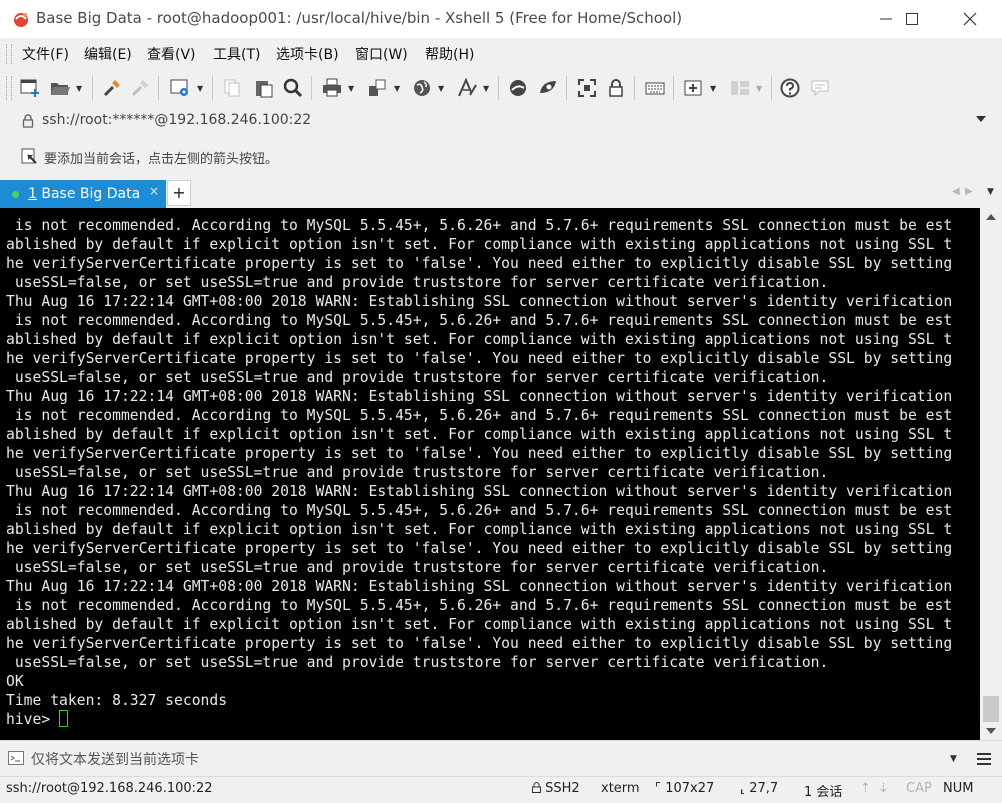  I want to click on menu-file: 文件(F), so click(45, 54).